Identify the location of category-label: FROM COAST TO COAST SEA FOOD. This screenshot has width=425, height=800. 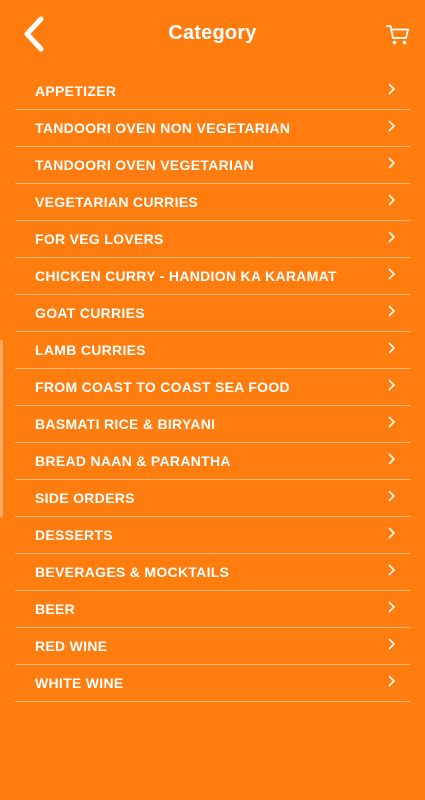
(162, 387).